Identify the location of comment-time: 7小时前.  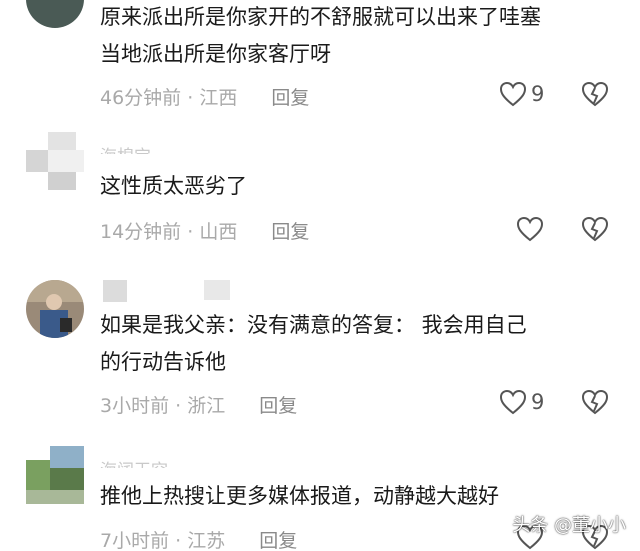
(135, 540).